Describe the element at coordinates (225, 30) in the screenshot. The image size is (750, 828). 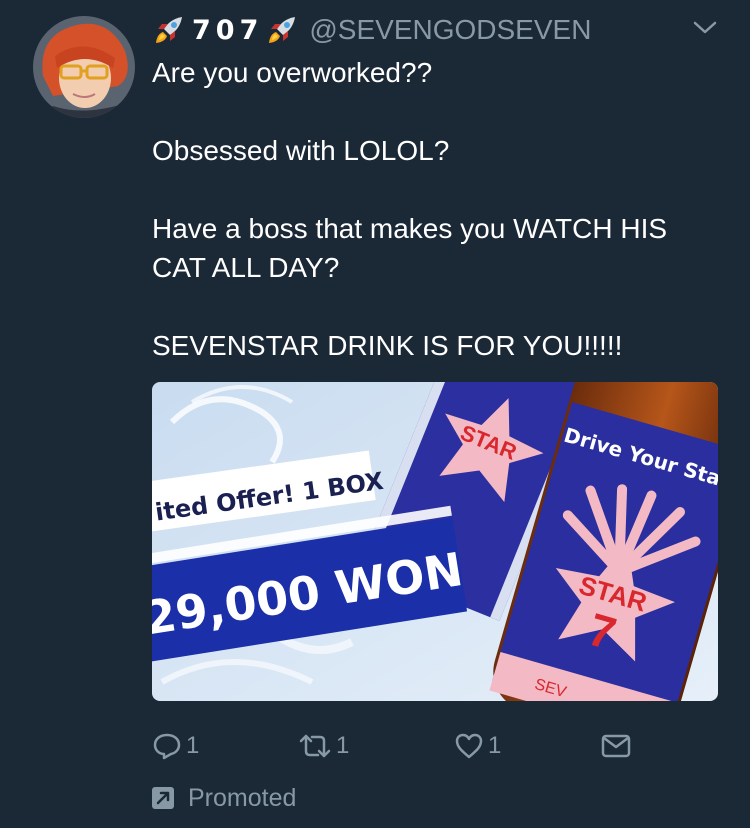
I see `display-name: 707` at that location.